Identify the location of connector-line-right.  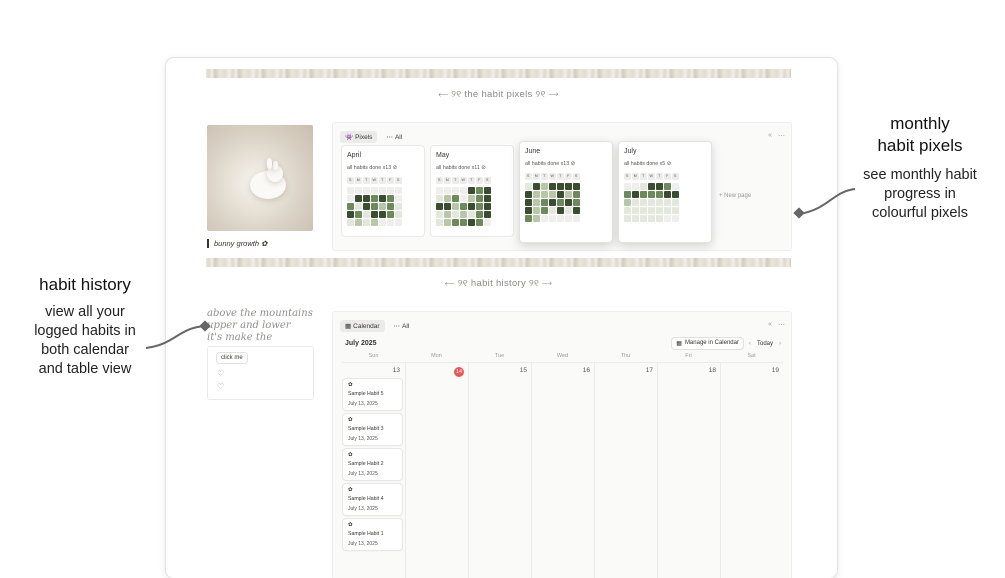
(827, 201).